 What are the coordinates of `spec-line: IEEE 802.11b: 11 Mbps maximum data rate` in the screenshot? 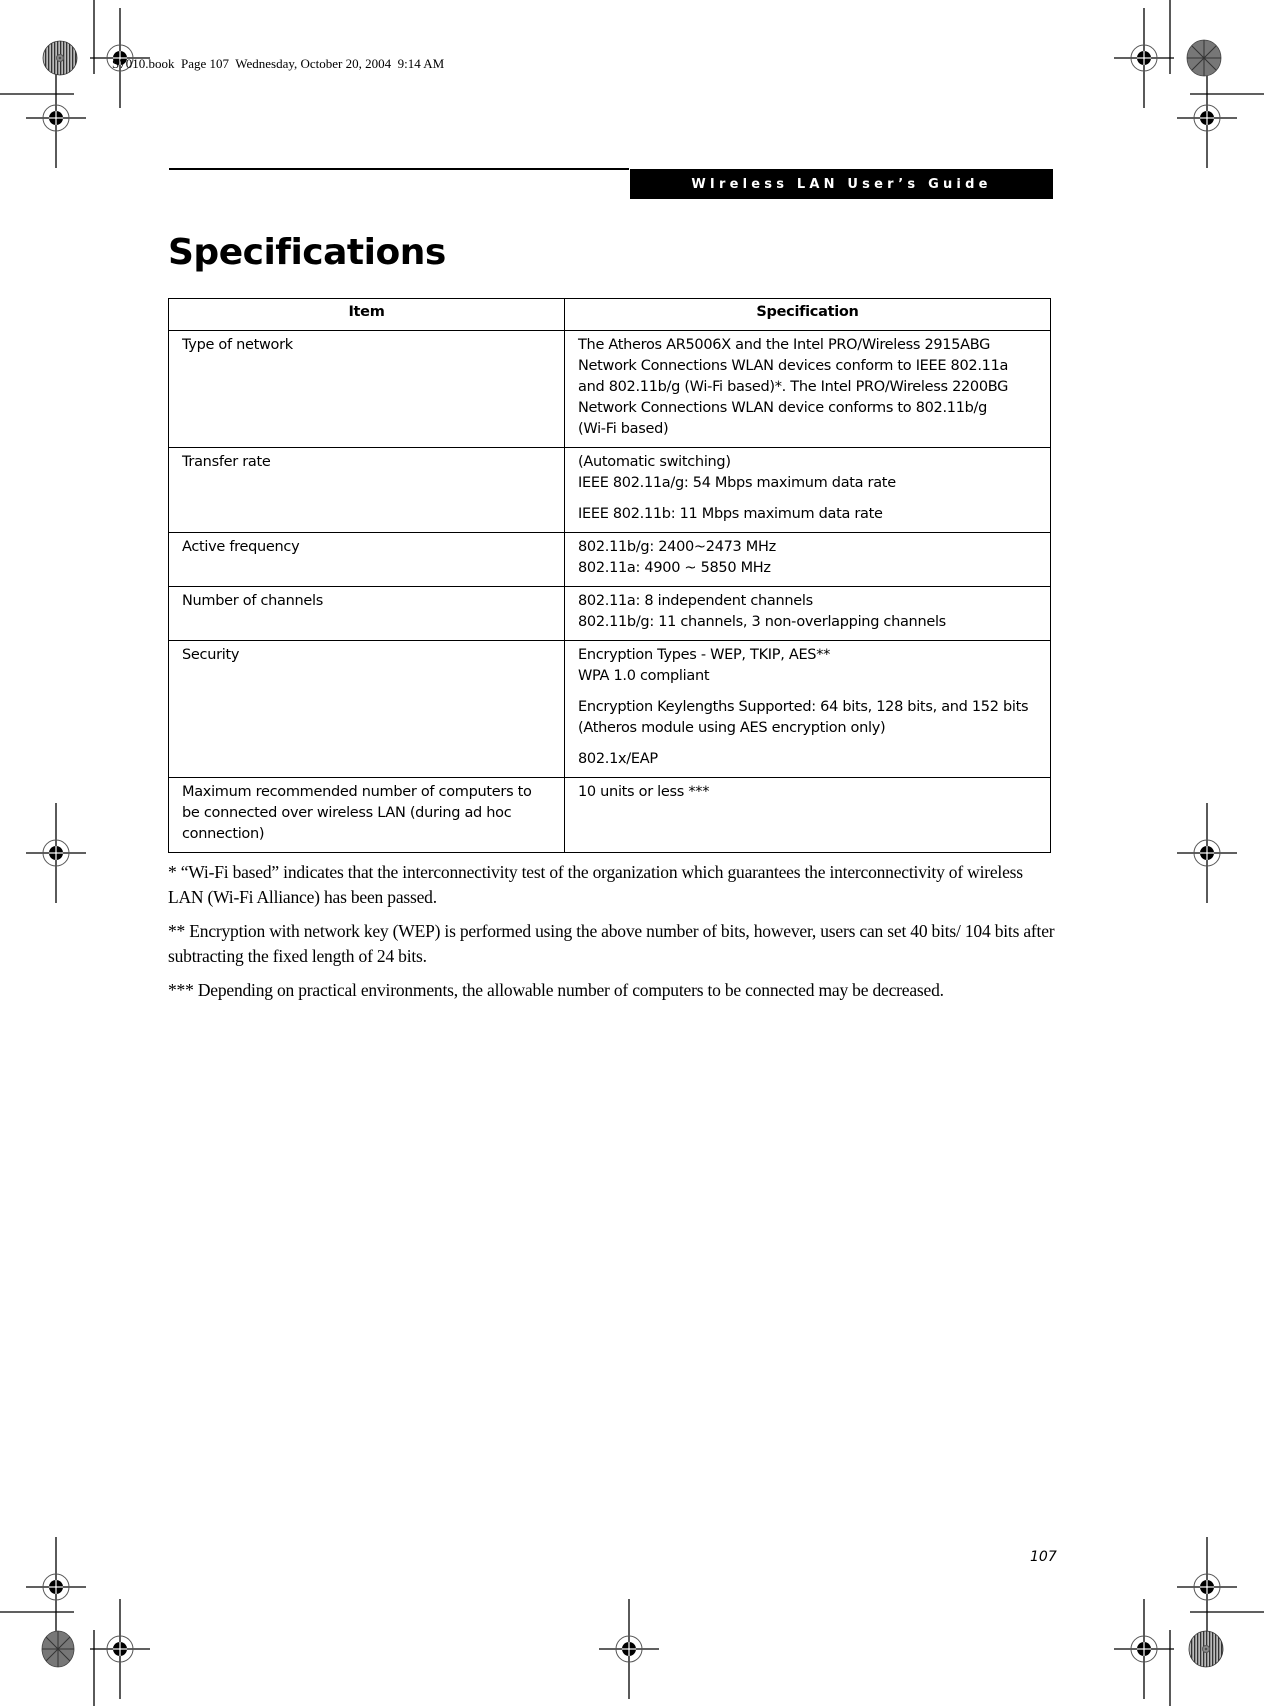 It's located at (730, 514).